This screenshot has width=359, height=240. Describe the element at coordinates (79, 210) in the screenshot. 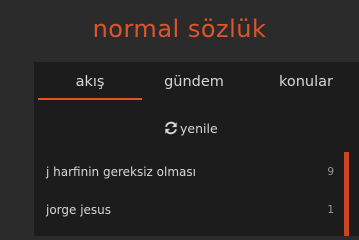

I see `topic-title: jorge jesus` at that location.